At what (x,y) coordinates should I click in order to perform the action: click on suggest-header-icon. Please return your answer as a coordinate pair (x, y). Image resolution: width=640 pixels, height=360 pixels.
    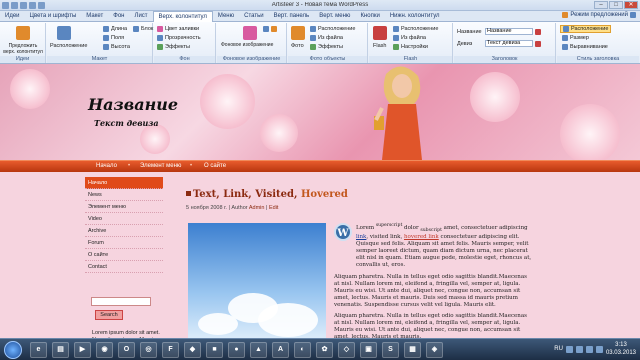
    Looking at the image, I should click on (23, 33).